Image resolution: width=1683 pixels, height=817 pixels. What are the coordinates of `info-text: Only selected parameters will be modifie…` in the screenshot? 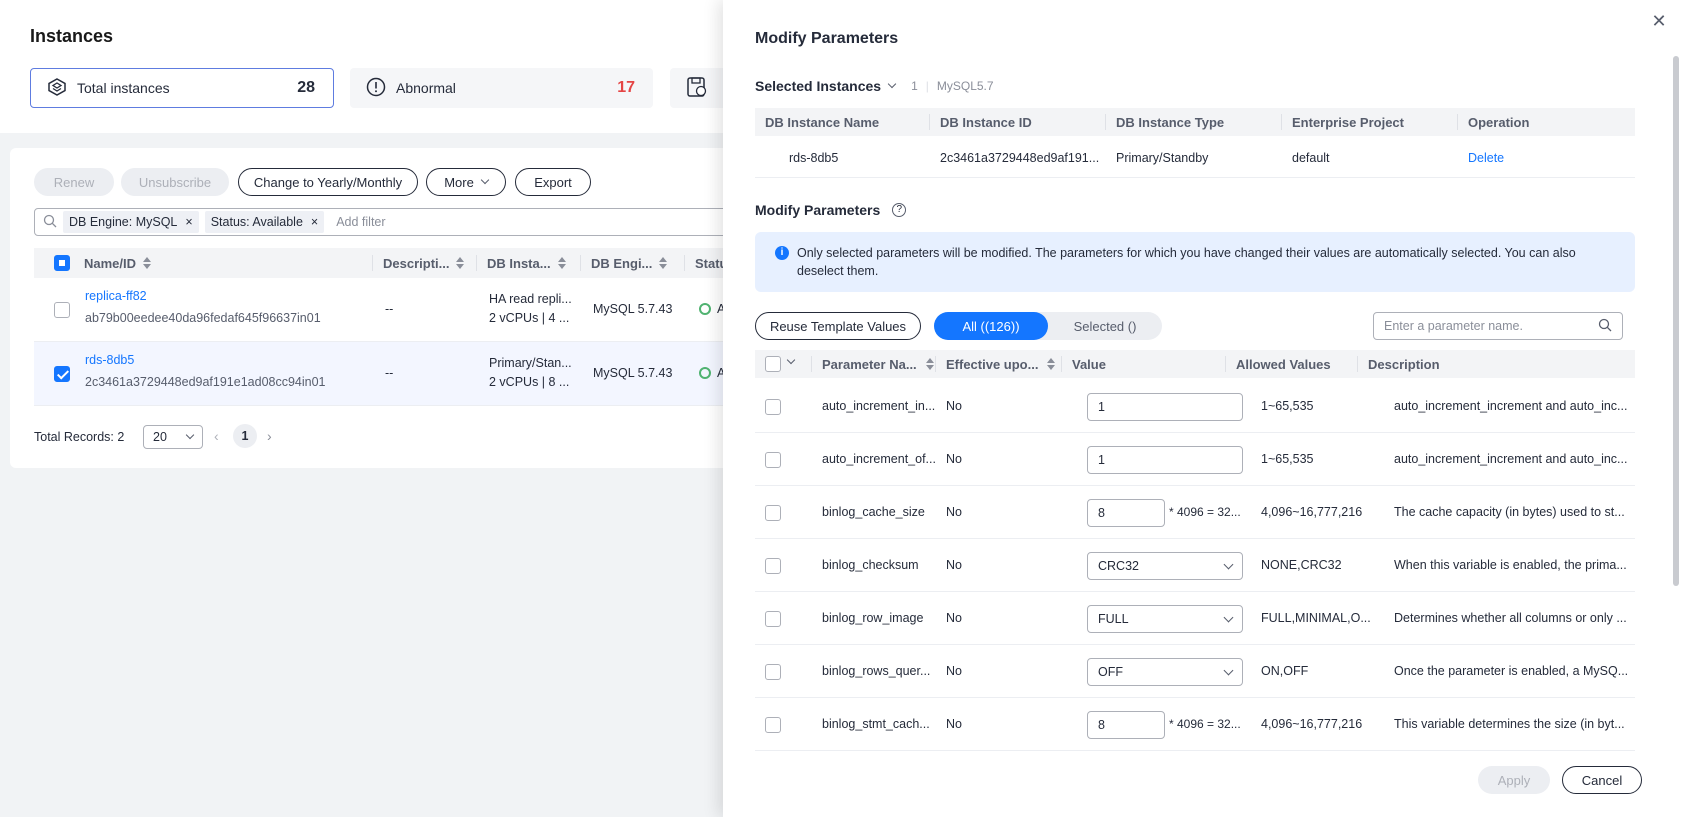 It's located at (1186, 262).